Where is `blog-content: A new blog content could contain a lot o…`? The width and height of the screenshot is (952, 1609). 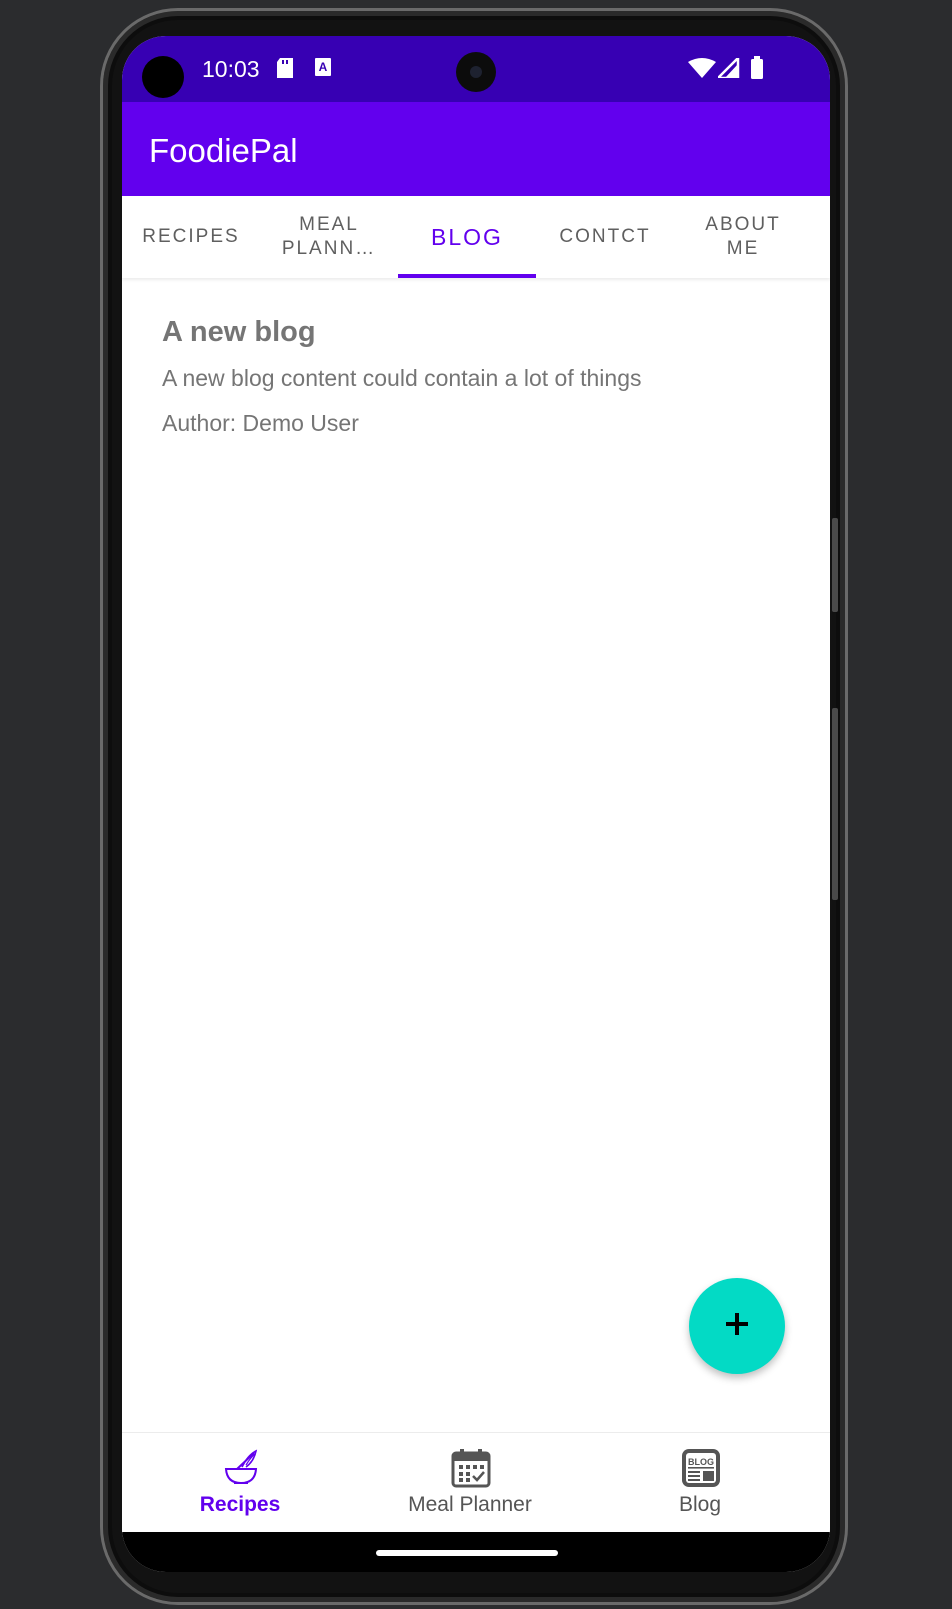
blog-content: A new blog content could contain a lot o… is located at coordinates (402, 378).